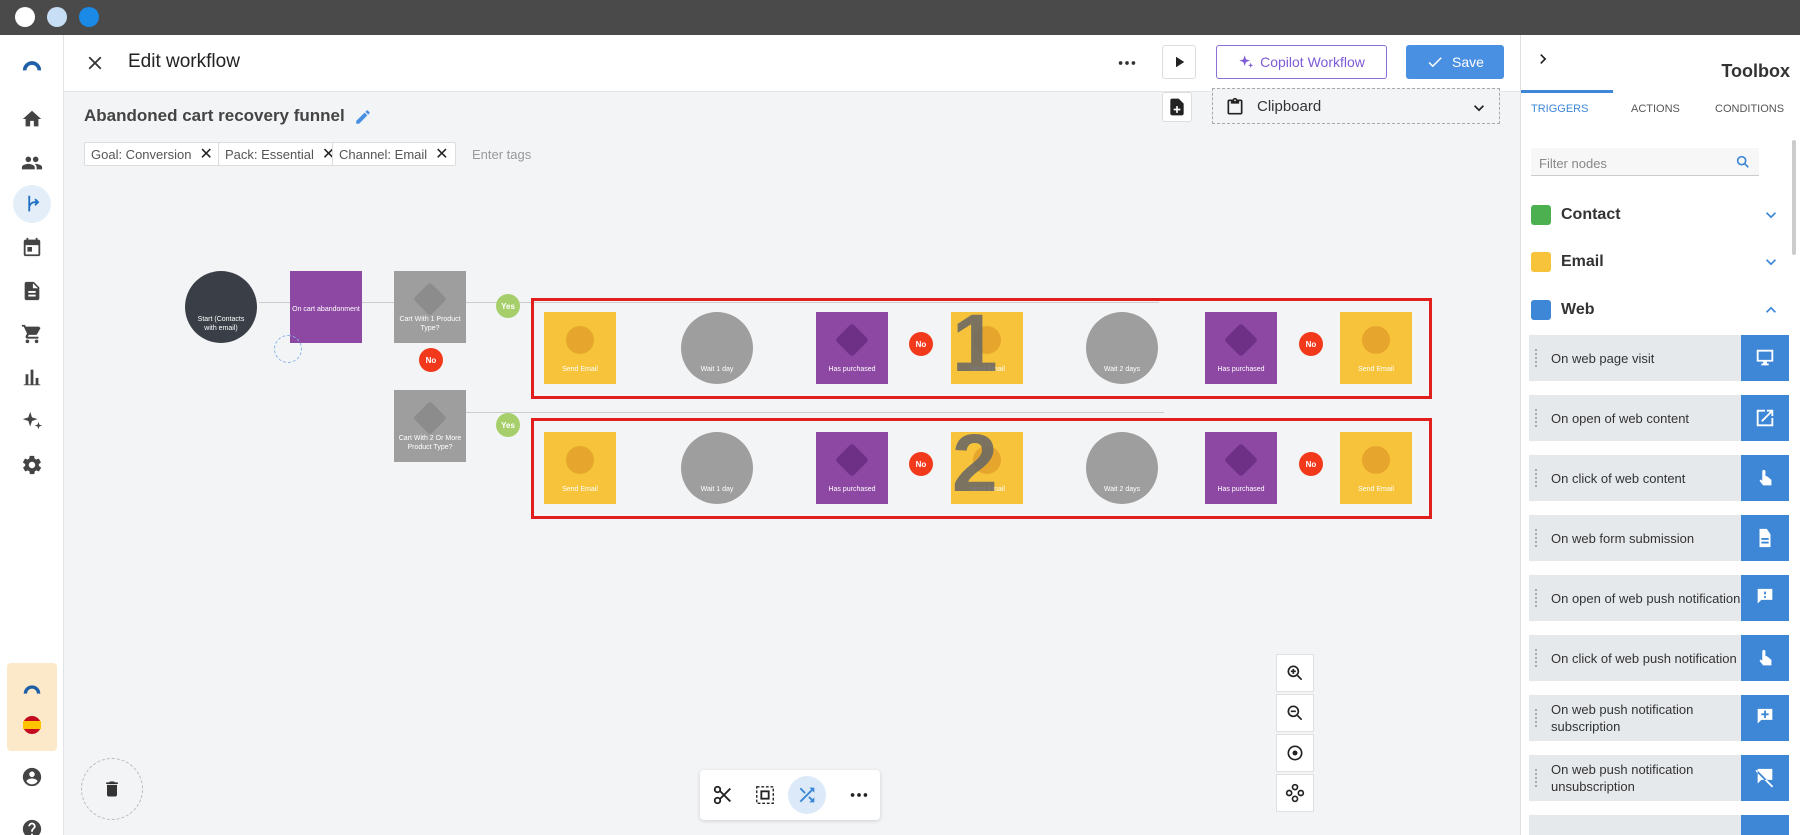  What do you see at coordinates (95, 63) in the screenshot?
I see `close-icon` at bounding box center [95, 63].